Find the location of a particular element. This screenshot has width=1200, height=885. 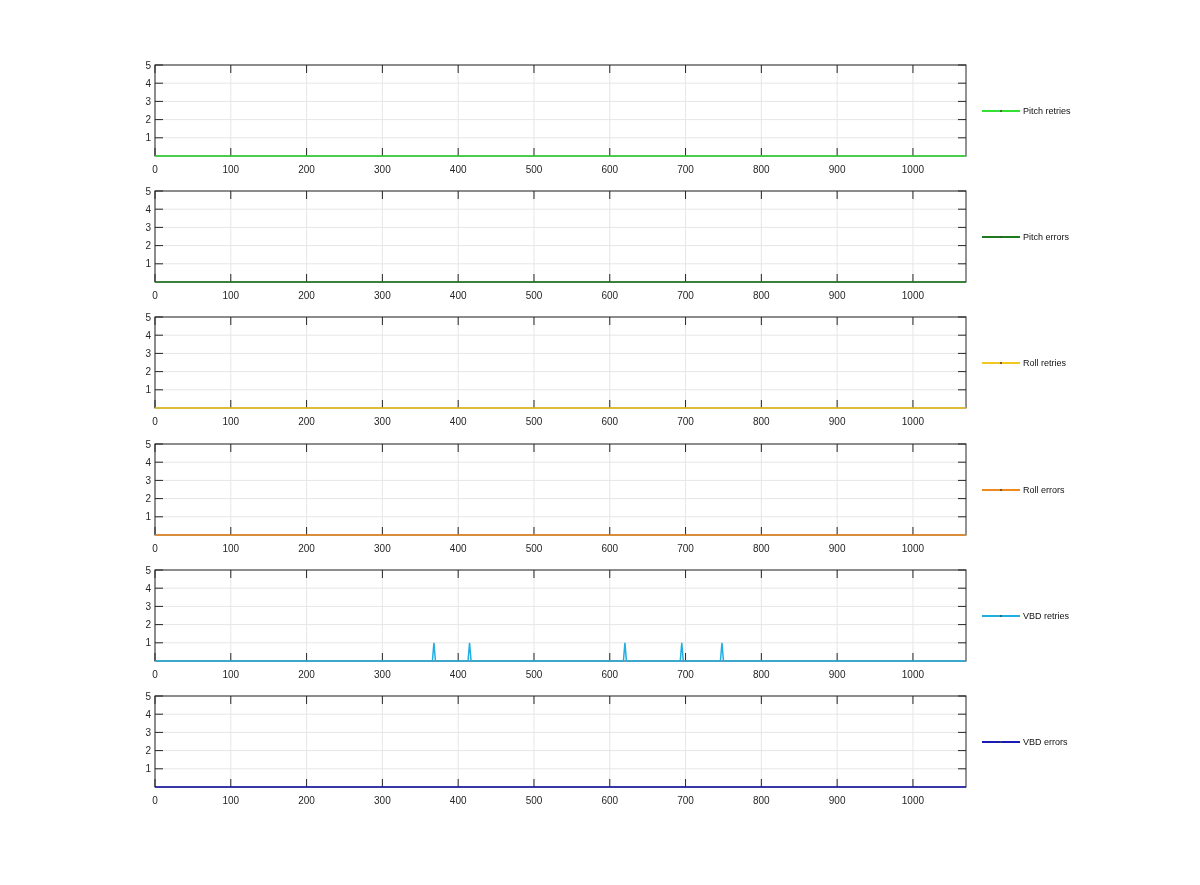

legend-label: Roll errors is located at coordinates (1044, 489).